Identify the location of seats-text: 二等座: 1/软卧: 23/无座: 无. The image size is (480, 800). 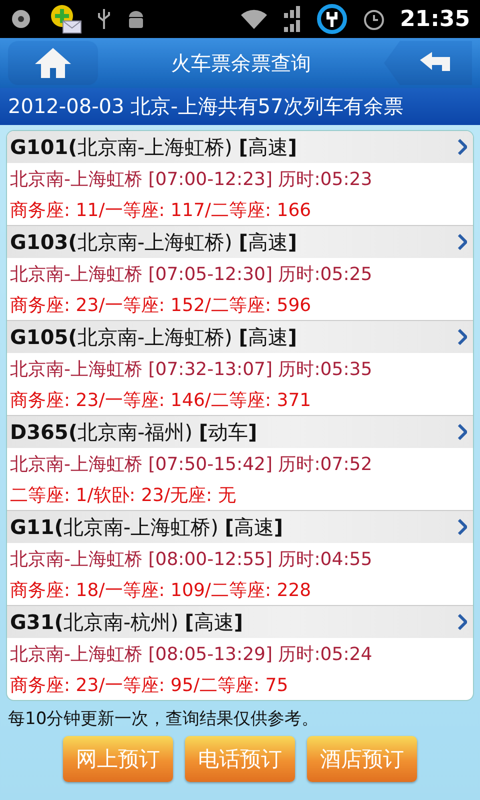
(123, 496).